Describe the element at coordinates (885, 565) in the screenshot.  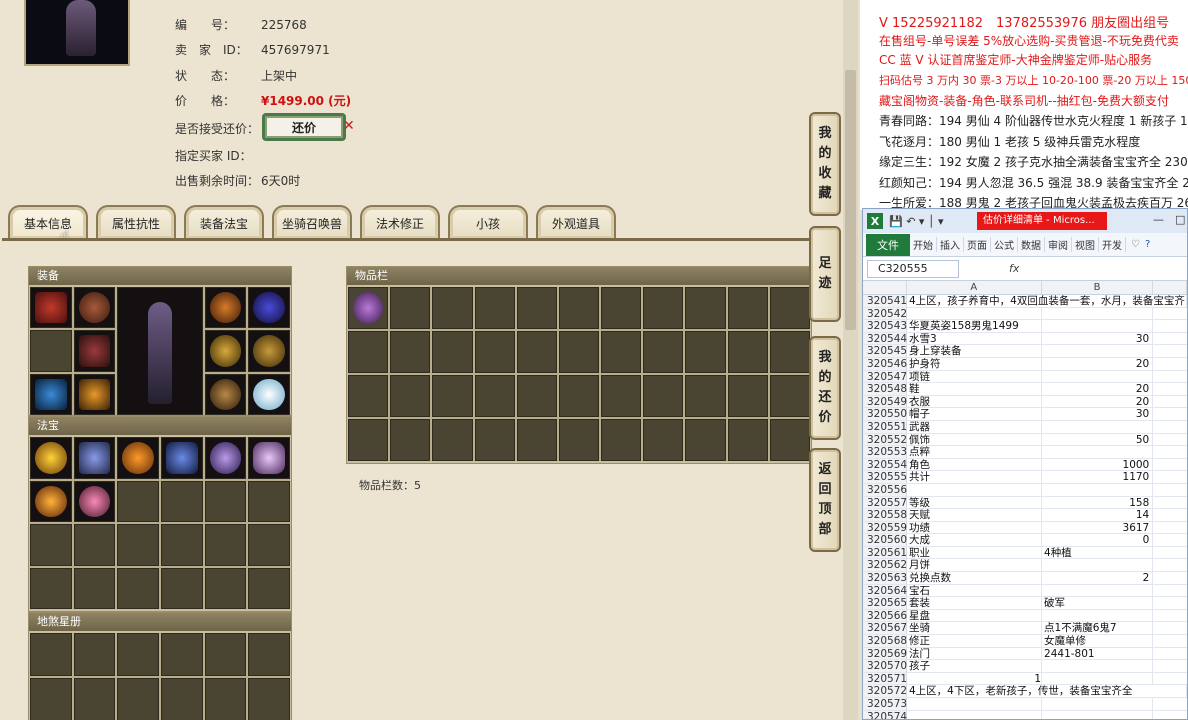
I see `row-number: 320562` at that location.